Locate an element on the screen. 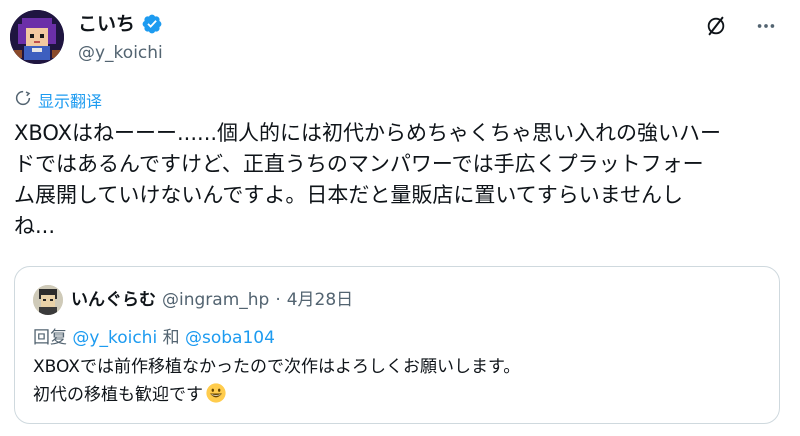 The width and height of the screenshot is (800, 436). avatar-pixel-art is located at coordinates (37, 37).